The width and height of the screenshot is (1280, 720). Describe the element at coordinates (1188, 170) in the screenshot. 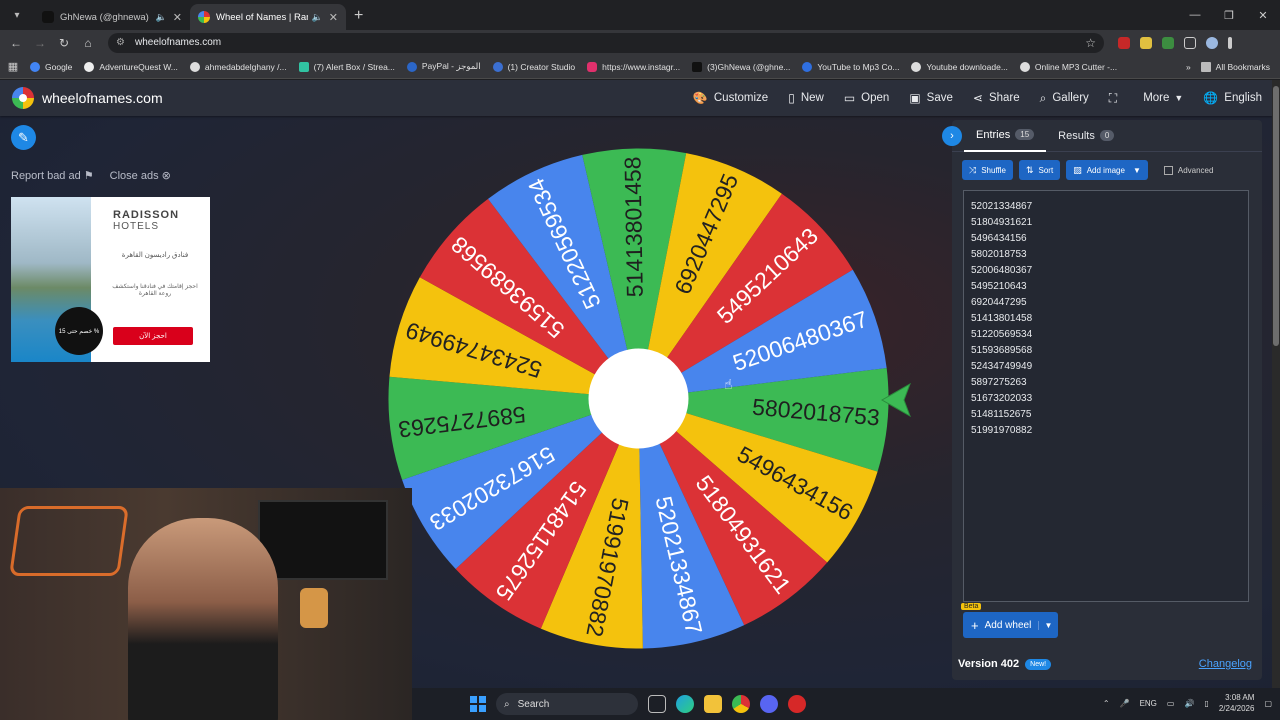

I see `advanced-checkbox: Advanced` at that location.